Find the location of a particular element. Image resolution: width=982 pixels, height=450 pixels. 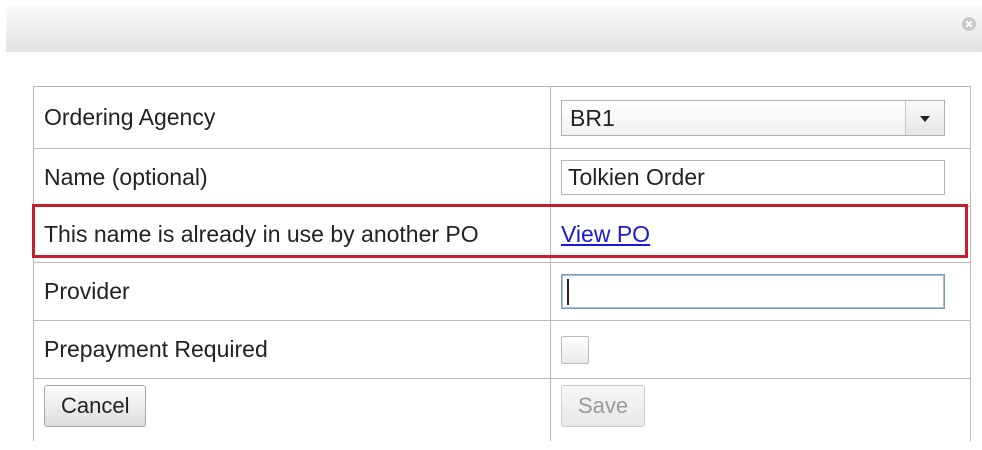

ordering-agency-select: BR1 is located at coordinates (753, 117).